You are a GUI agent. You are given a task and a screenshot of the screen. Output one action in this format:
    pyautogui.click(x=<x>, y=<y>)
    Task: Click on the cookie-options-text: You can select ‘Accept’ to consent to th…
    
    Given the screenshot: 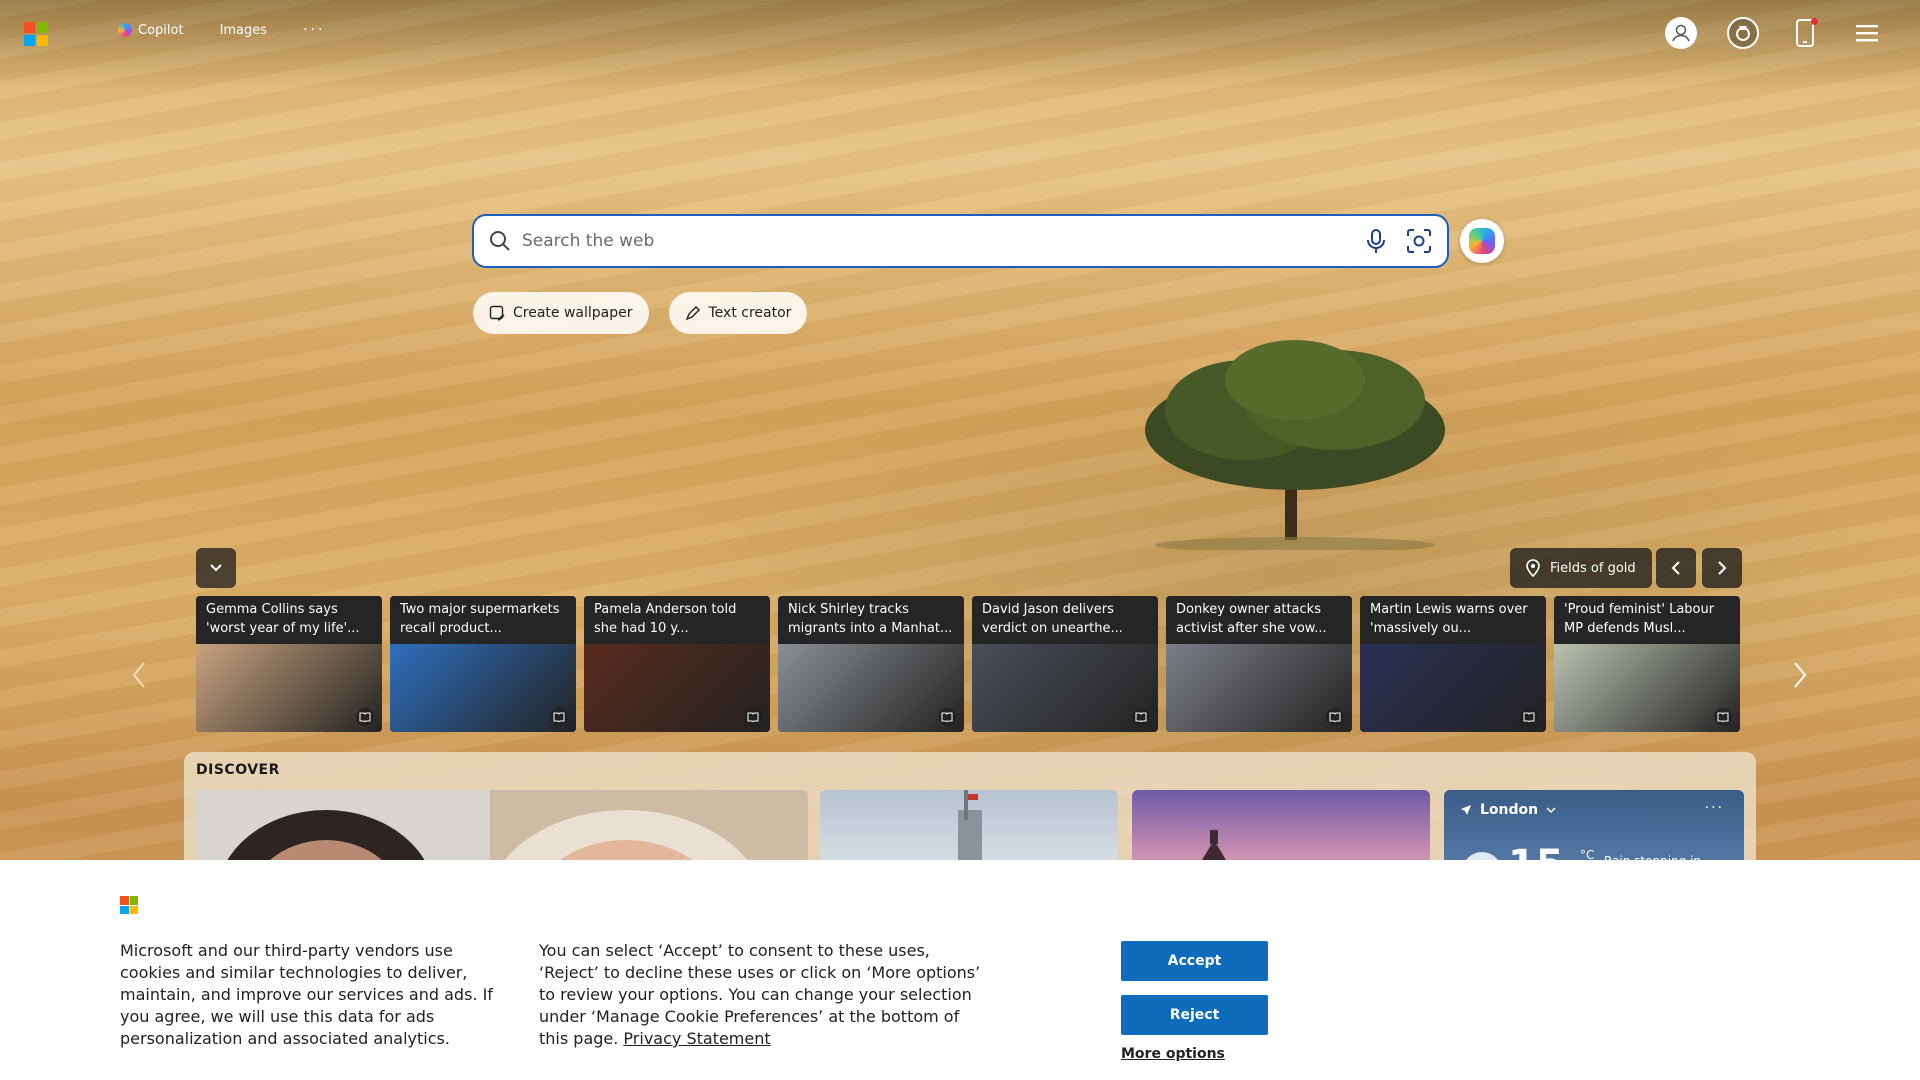 What is the action you would take?
    pyautogui.click(x=764, y=995)
    